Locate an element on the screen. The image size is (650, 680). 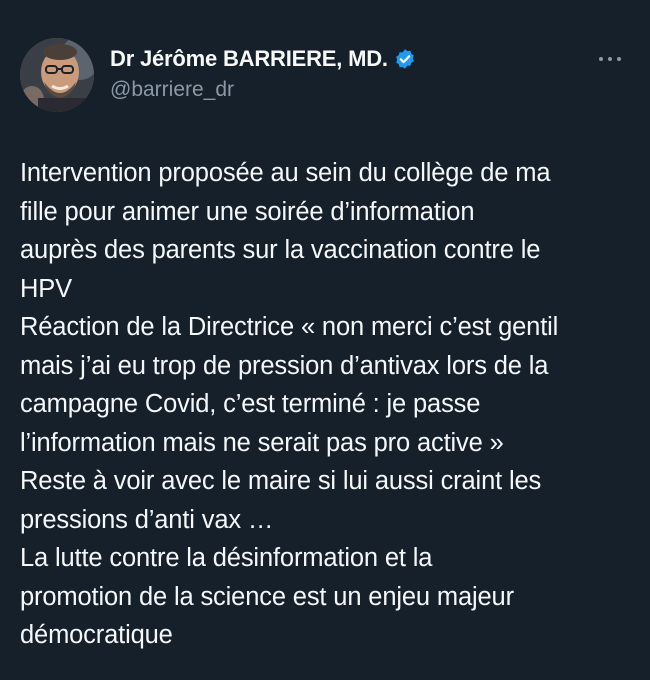
tweet-text-line: campagne Covid, c’est terminé : je passe is located at coordinates (250, 404).